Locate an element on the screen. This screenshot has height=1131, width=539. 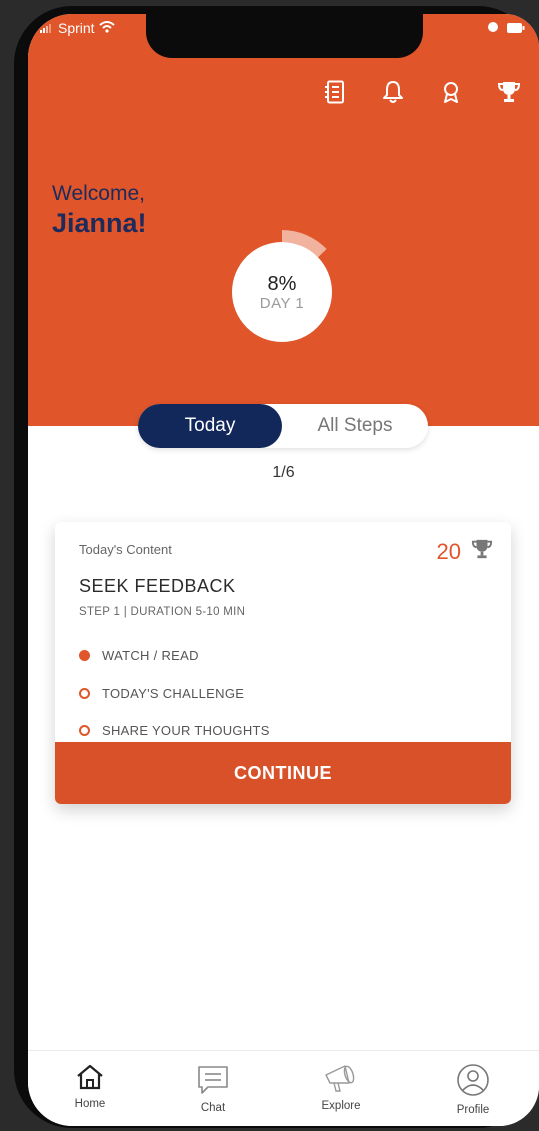
segment-control: Today All Steps is located at coordinates (283, 426).